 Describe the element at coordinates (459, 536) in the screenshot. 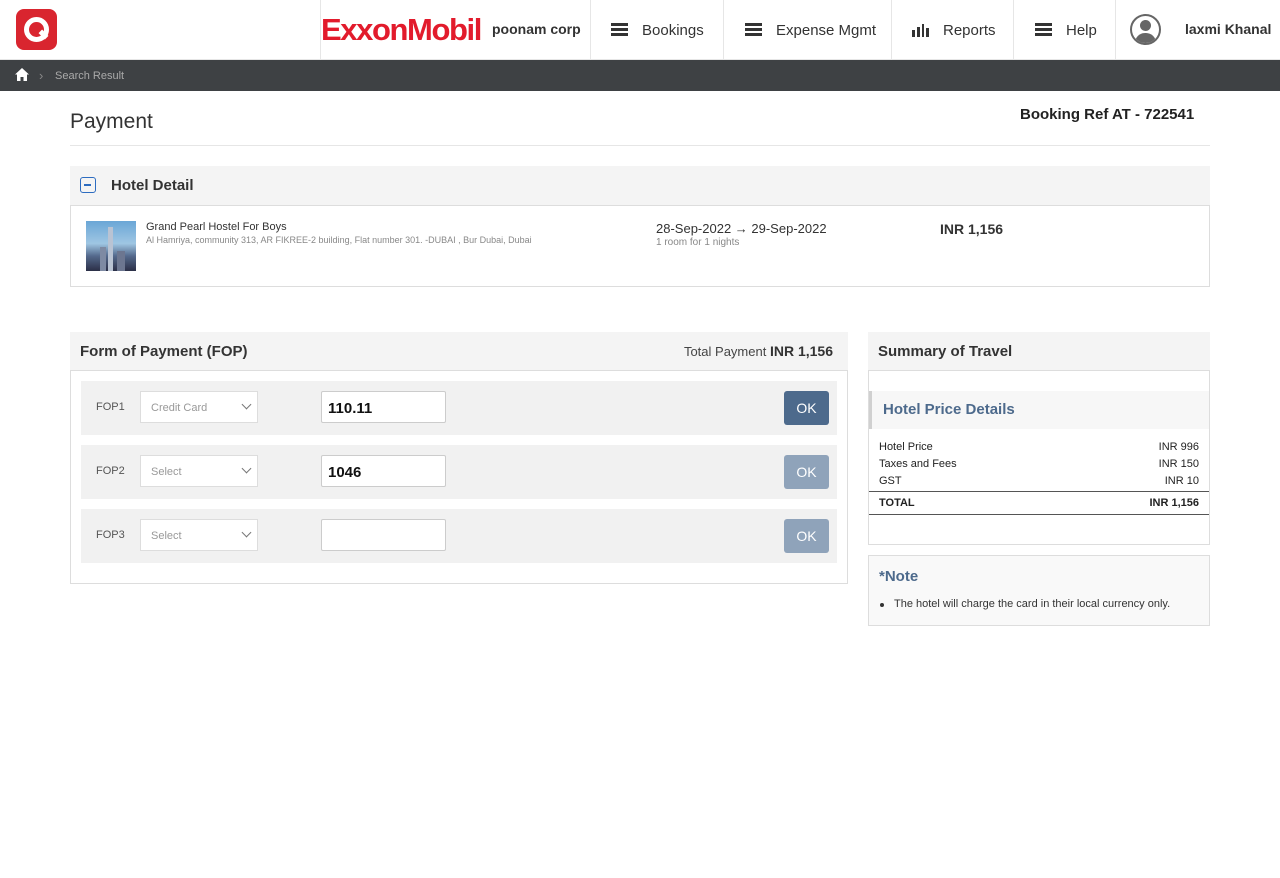

I see `fop-row: FOP3 Select OK` at that location.